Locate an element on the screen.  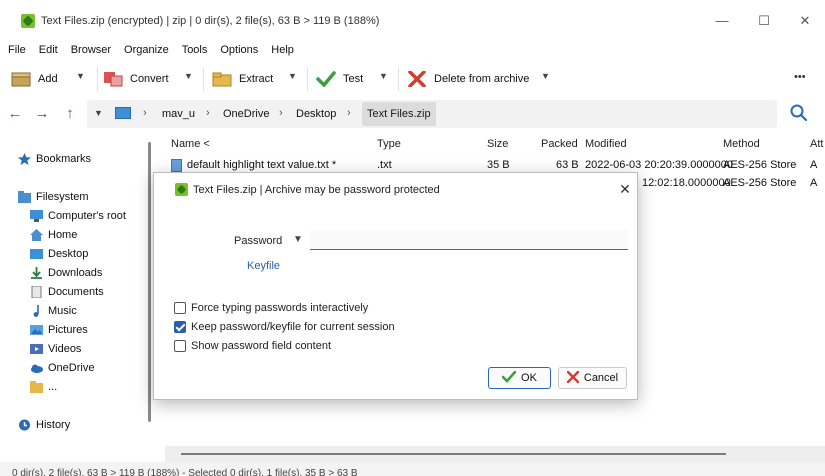
sidebar-item-label: Pictures is located at coordinates (68, 330).